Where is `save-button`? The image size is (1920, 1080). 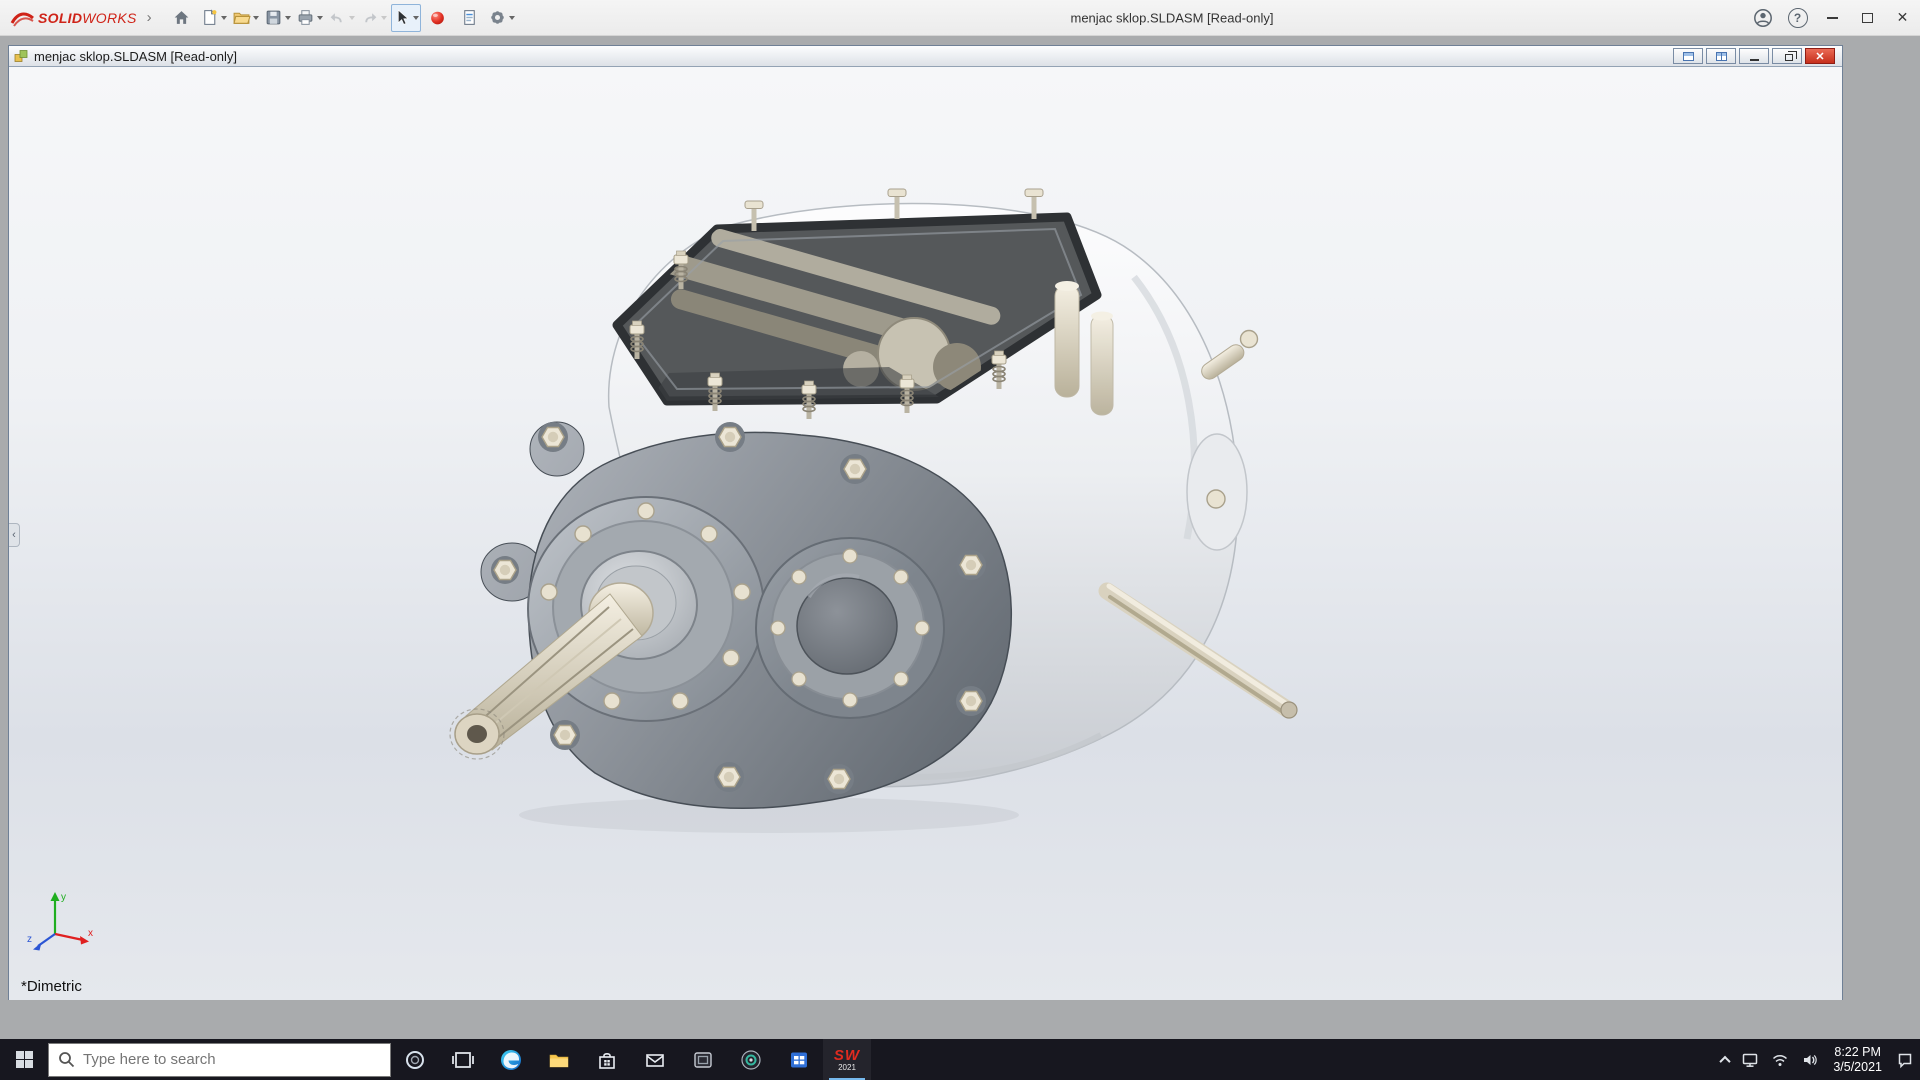 save-button is located at coordinates (278, 18).